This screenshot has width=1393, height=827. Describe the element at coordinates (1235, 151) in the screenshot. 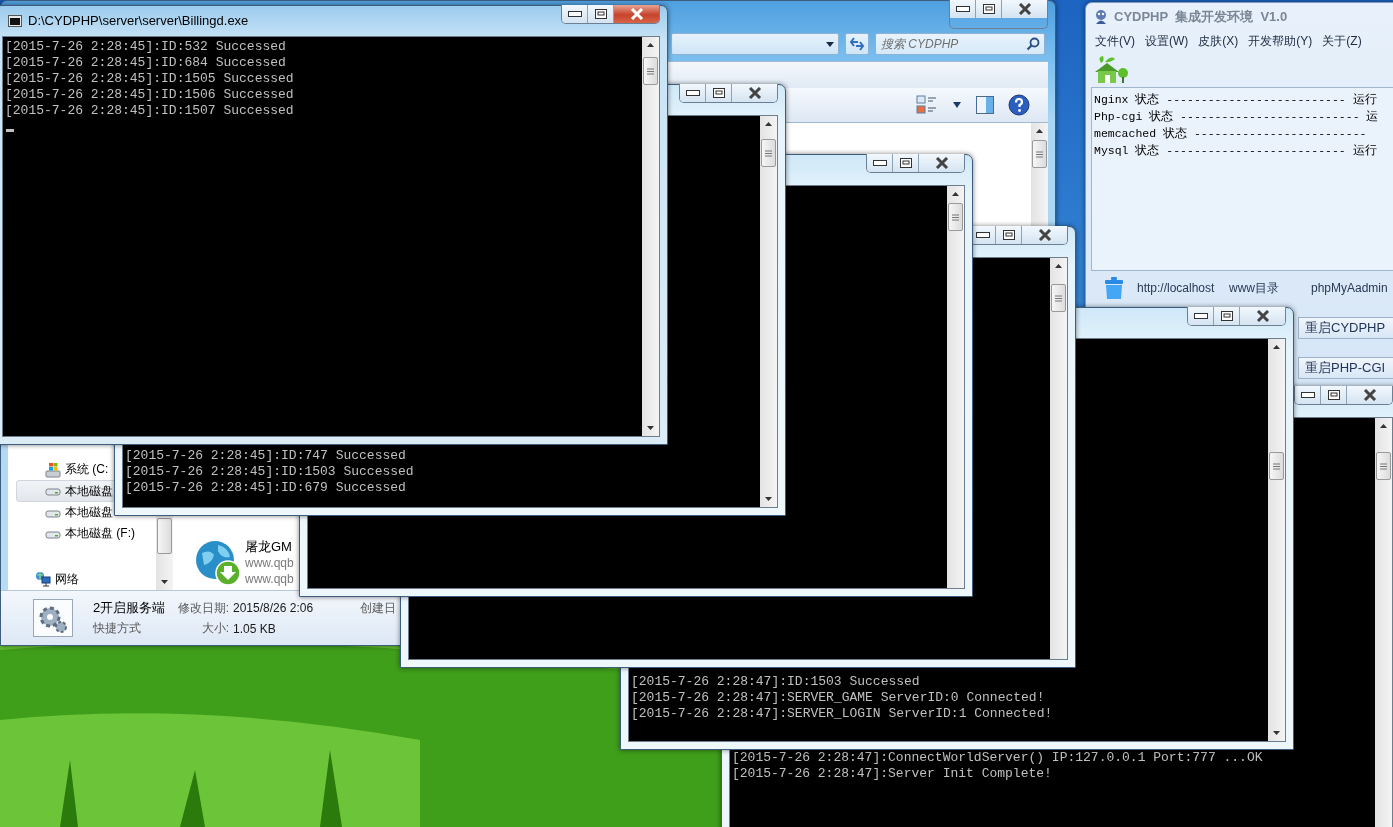

I see `status-line: Mysql 状态 -------------------------- 运行` at that location.